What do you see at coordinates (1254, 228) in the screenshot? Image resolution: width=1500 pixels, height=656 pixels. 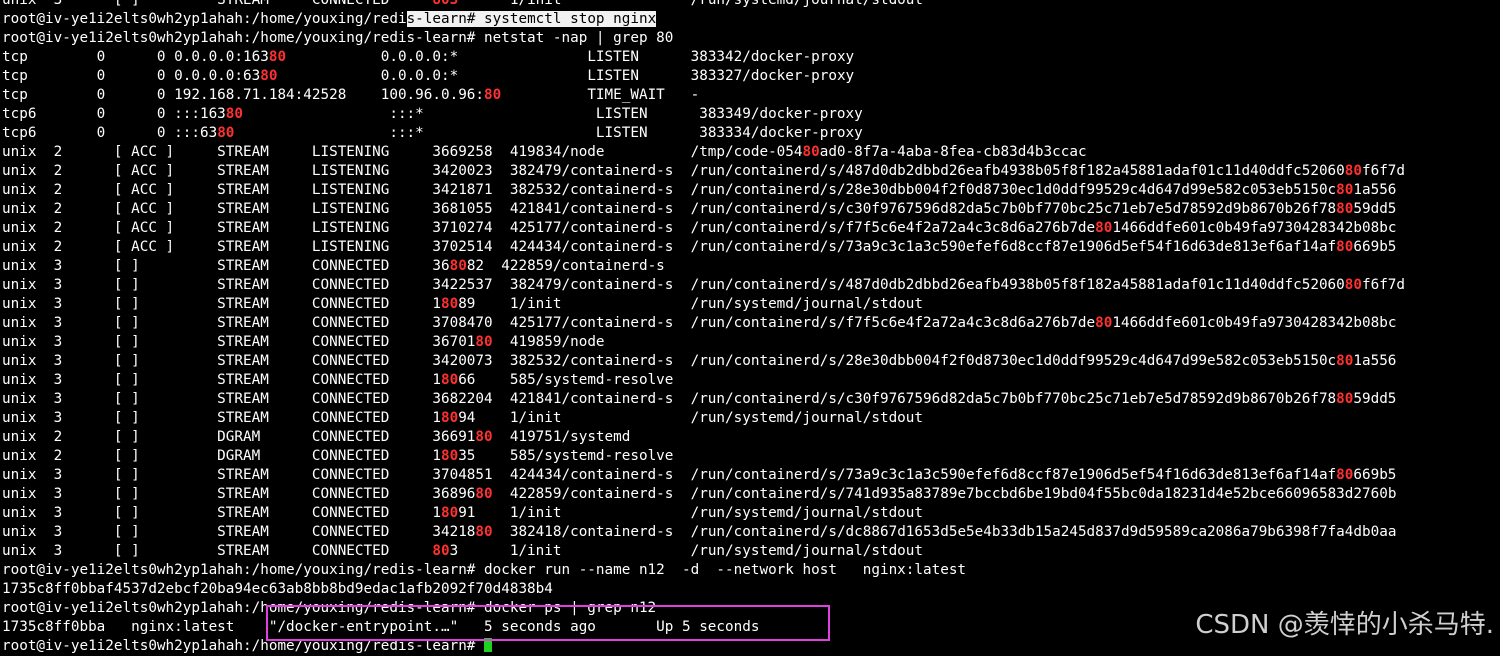 I see `terminal-text: 1466ddfe601c0b49fa9730428342b08bc` at bounding box center [1254, 228].